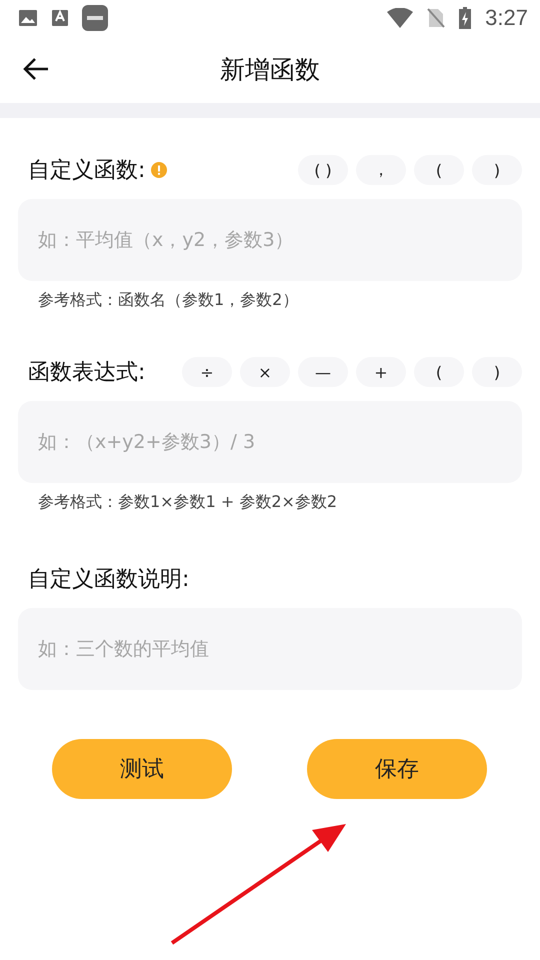 The image size is (540, 960). What do you see at coordinates (87, 373) in the screenshot?
I see `field-label: 函数表达式:` at bounding box center [87, 373].